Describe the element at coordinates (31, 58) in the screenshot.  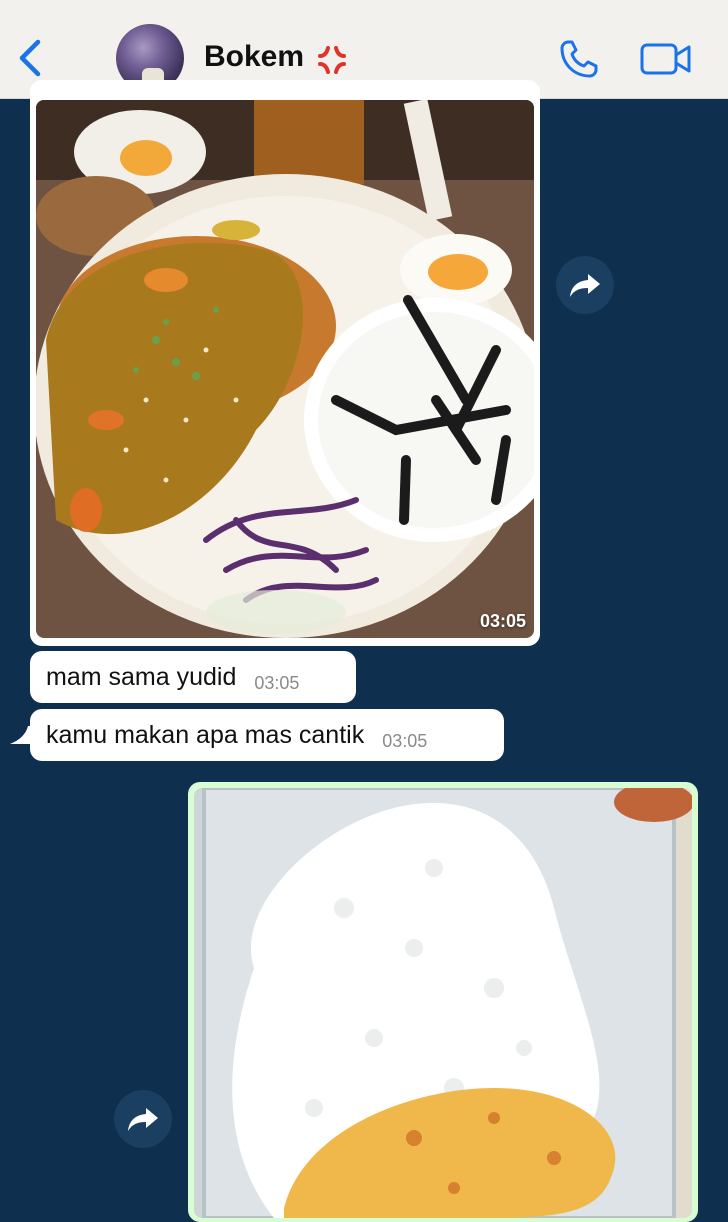
I see `chevron-left-icon` at that location.